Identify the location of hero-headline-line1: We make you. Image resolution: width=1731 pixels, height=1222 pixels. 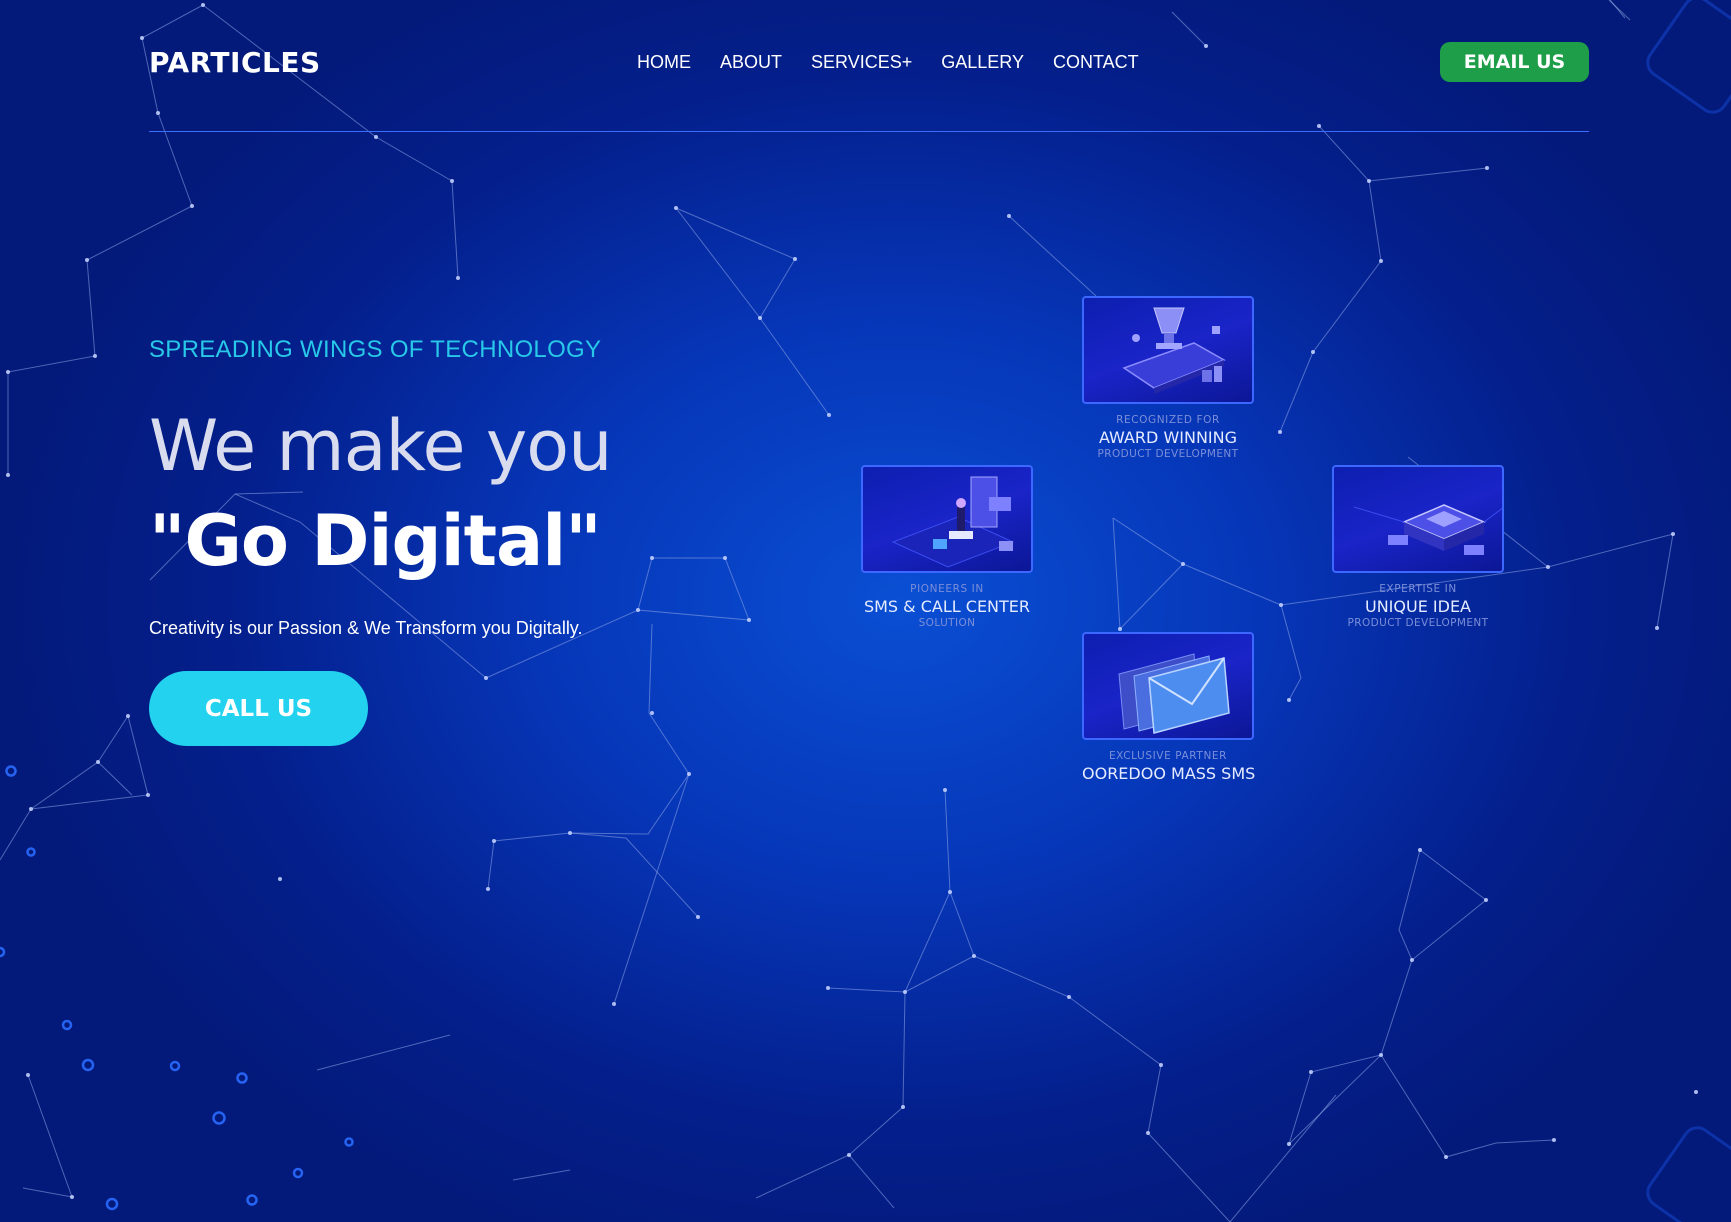
(380, 446).